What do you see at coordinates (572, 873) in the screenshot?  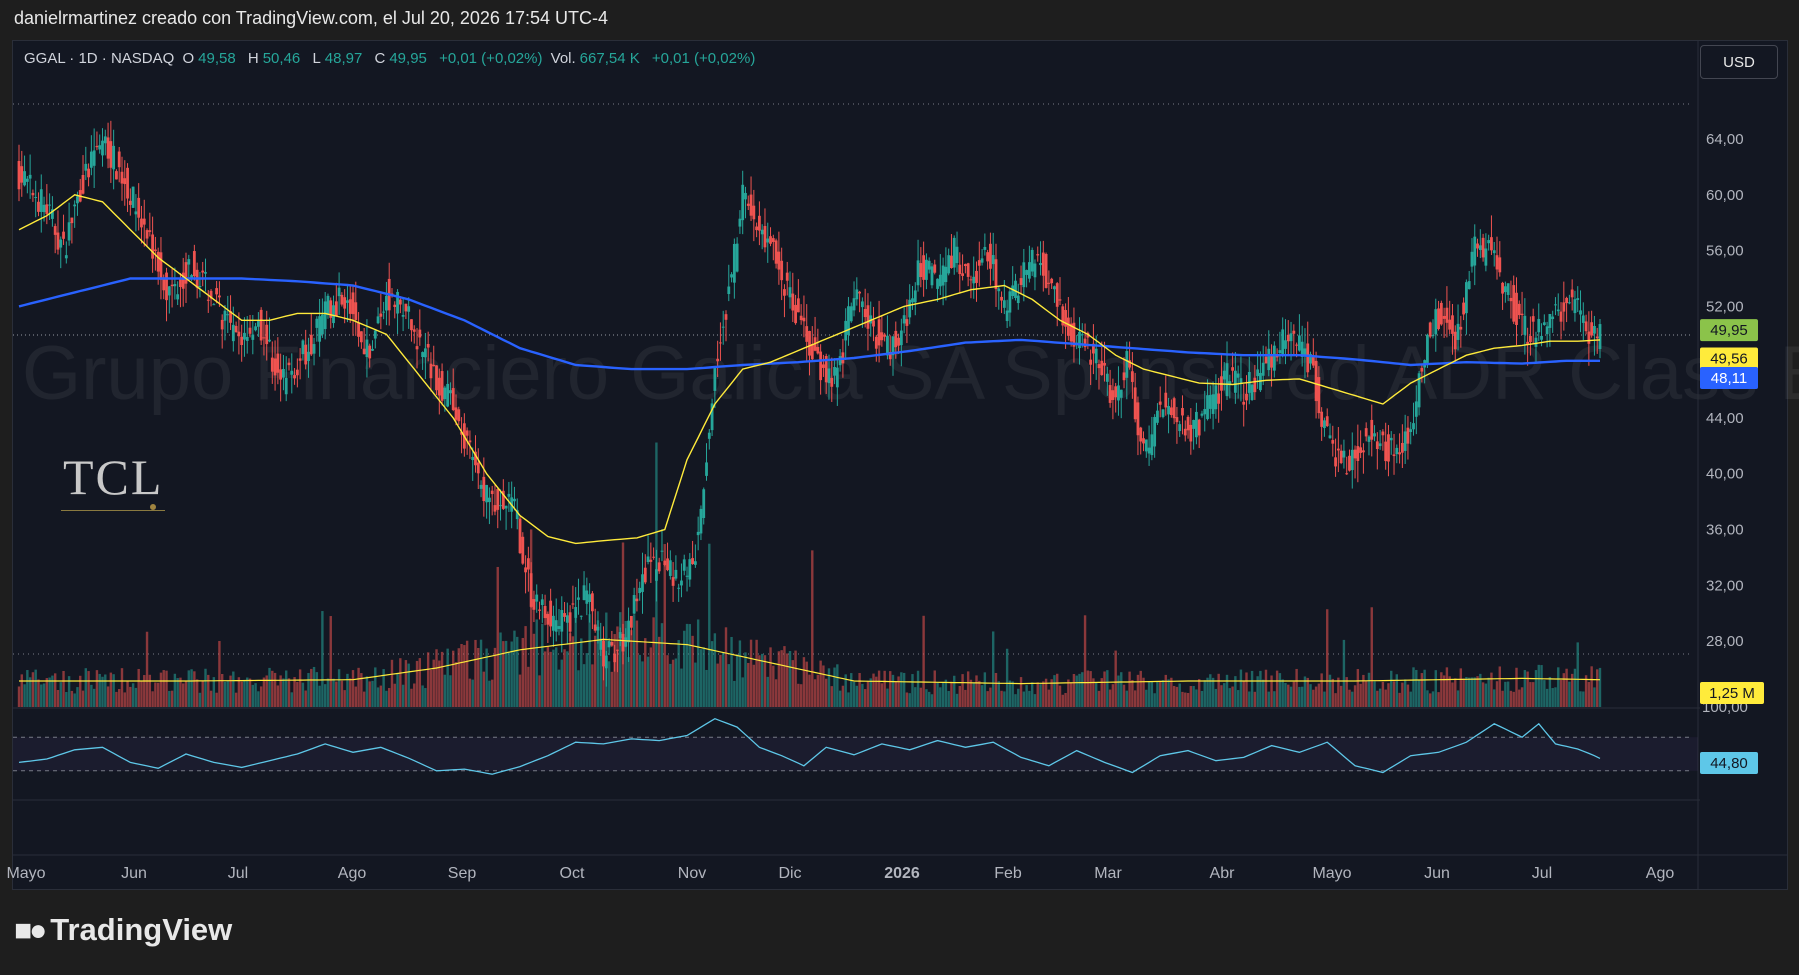 I see `time-axis-label: Oct` at bounding box center [572, 873].